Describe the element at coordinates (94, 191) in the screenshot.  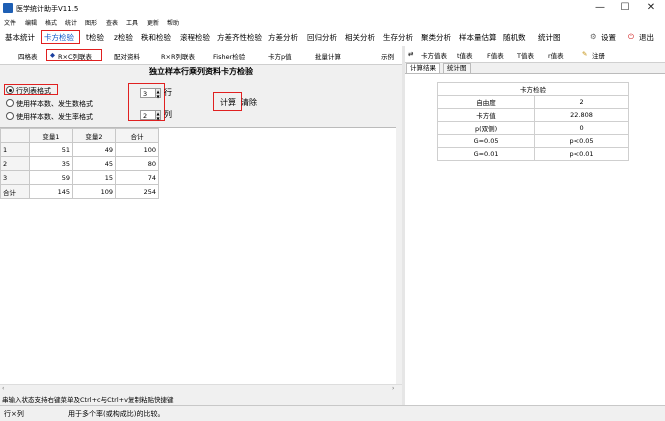
I see `cell: 109` at that location.